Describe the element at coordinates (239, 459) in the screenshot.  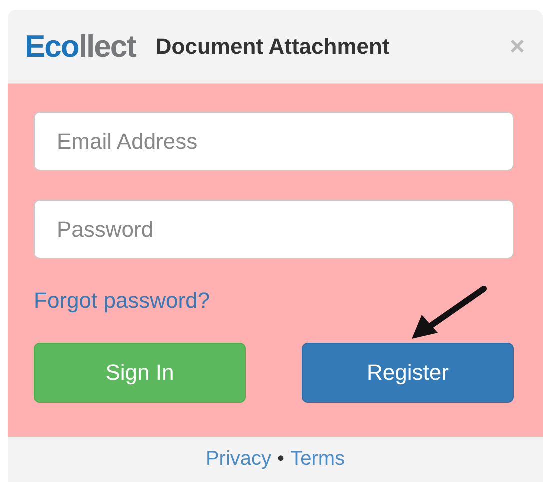
I see `privacy-link: Privacy` at that location.